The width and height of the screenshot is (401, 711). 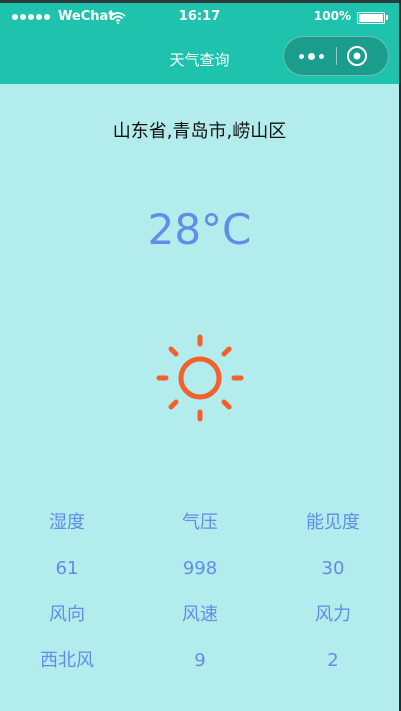 What do you see at coordinates (357, 56) in the screenshot?
I see `close-miniprogram-icon` at bounding box center [357, 56].